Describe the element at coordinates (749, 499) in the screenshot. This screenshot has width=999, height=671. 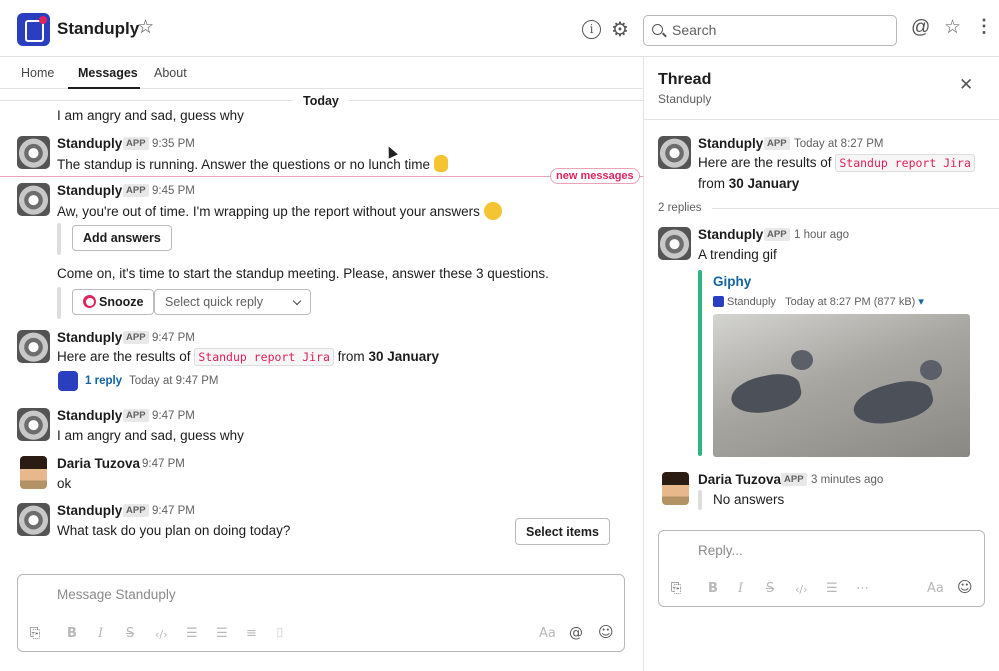
I see `message-text: No answers` at that location.